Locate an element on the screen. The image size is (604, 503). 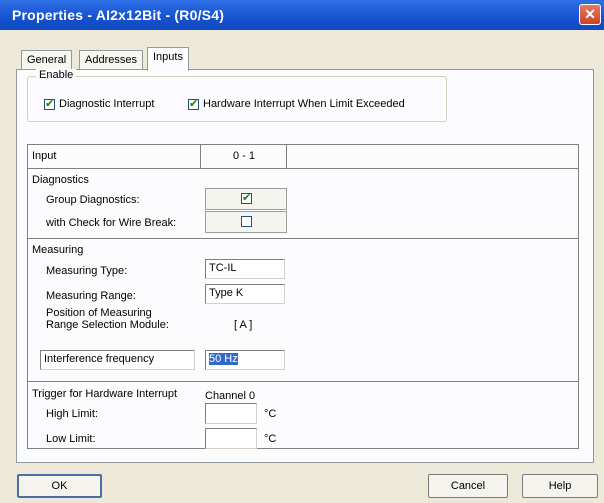
low-limit-field is located at coordinates (231, 438).